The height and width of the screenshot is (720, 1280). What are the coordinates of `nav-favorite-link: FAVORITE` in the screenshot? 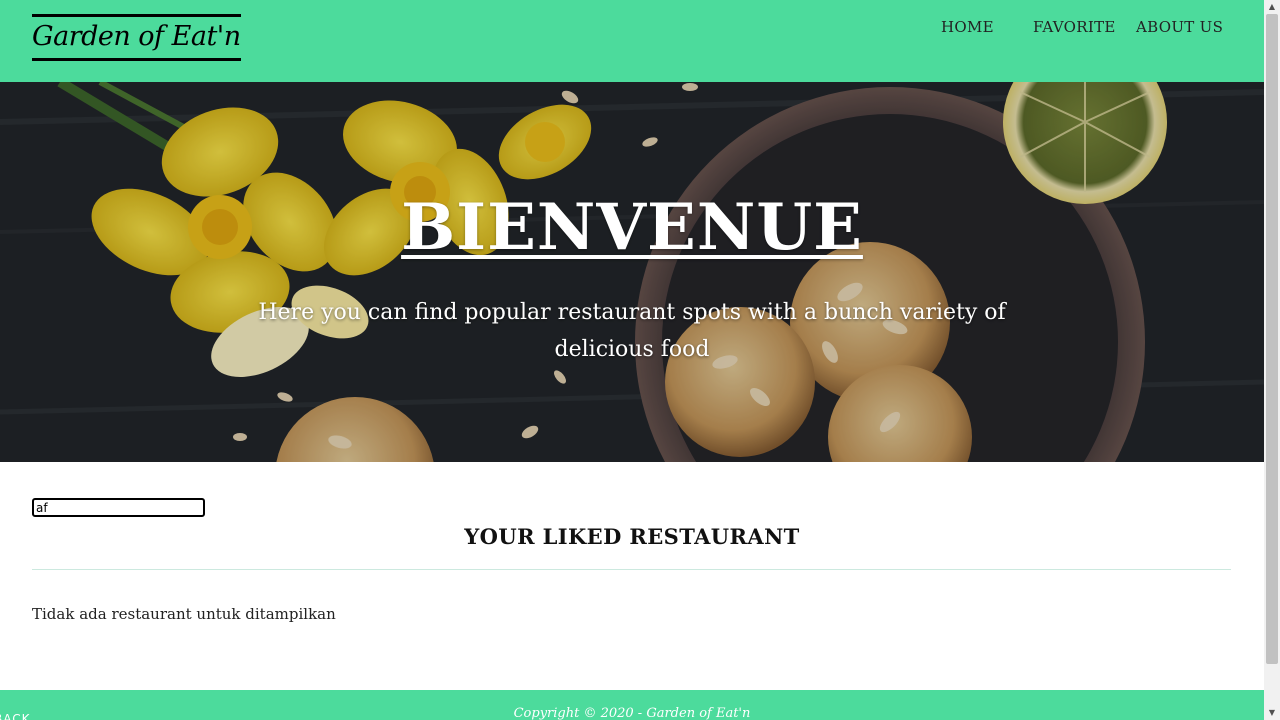 It's located at (1074, 27).